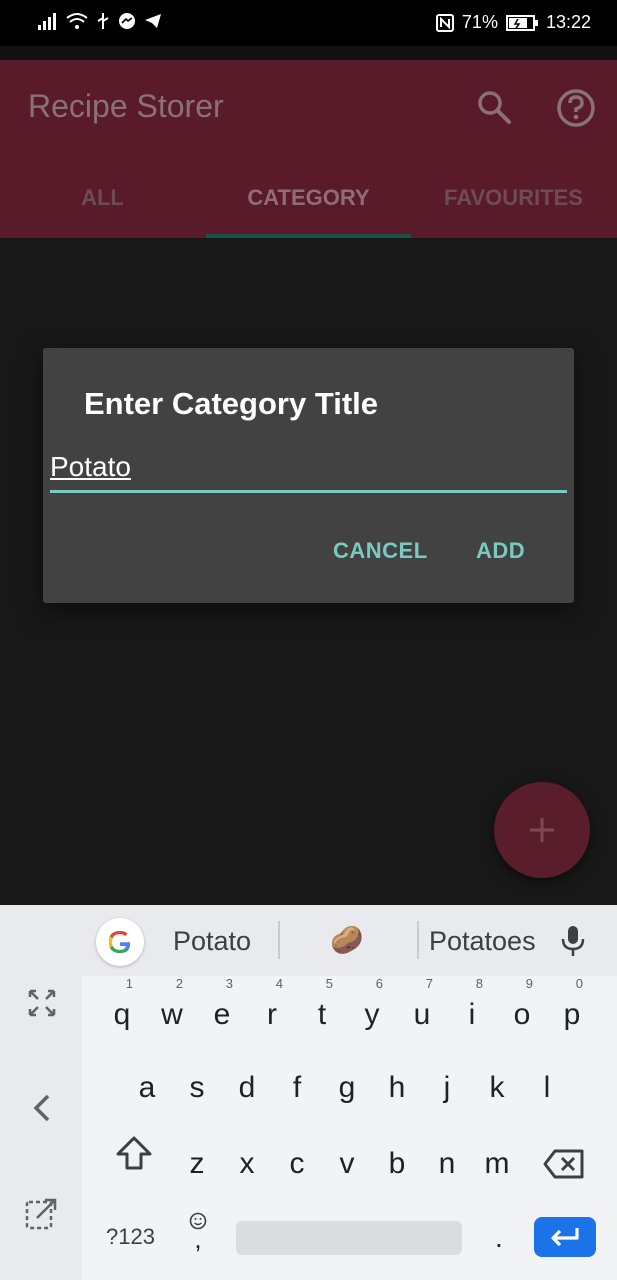  What do you see at coordinates (522, 1014) in the screenshot?
I see `key-label: o` at bounding box center [522, 1014].